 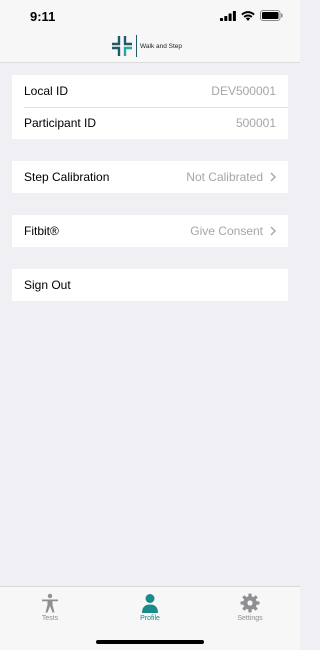 I want to click on fitbit-row: Fitbit® Give Consent, so click(x=150, y=231).